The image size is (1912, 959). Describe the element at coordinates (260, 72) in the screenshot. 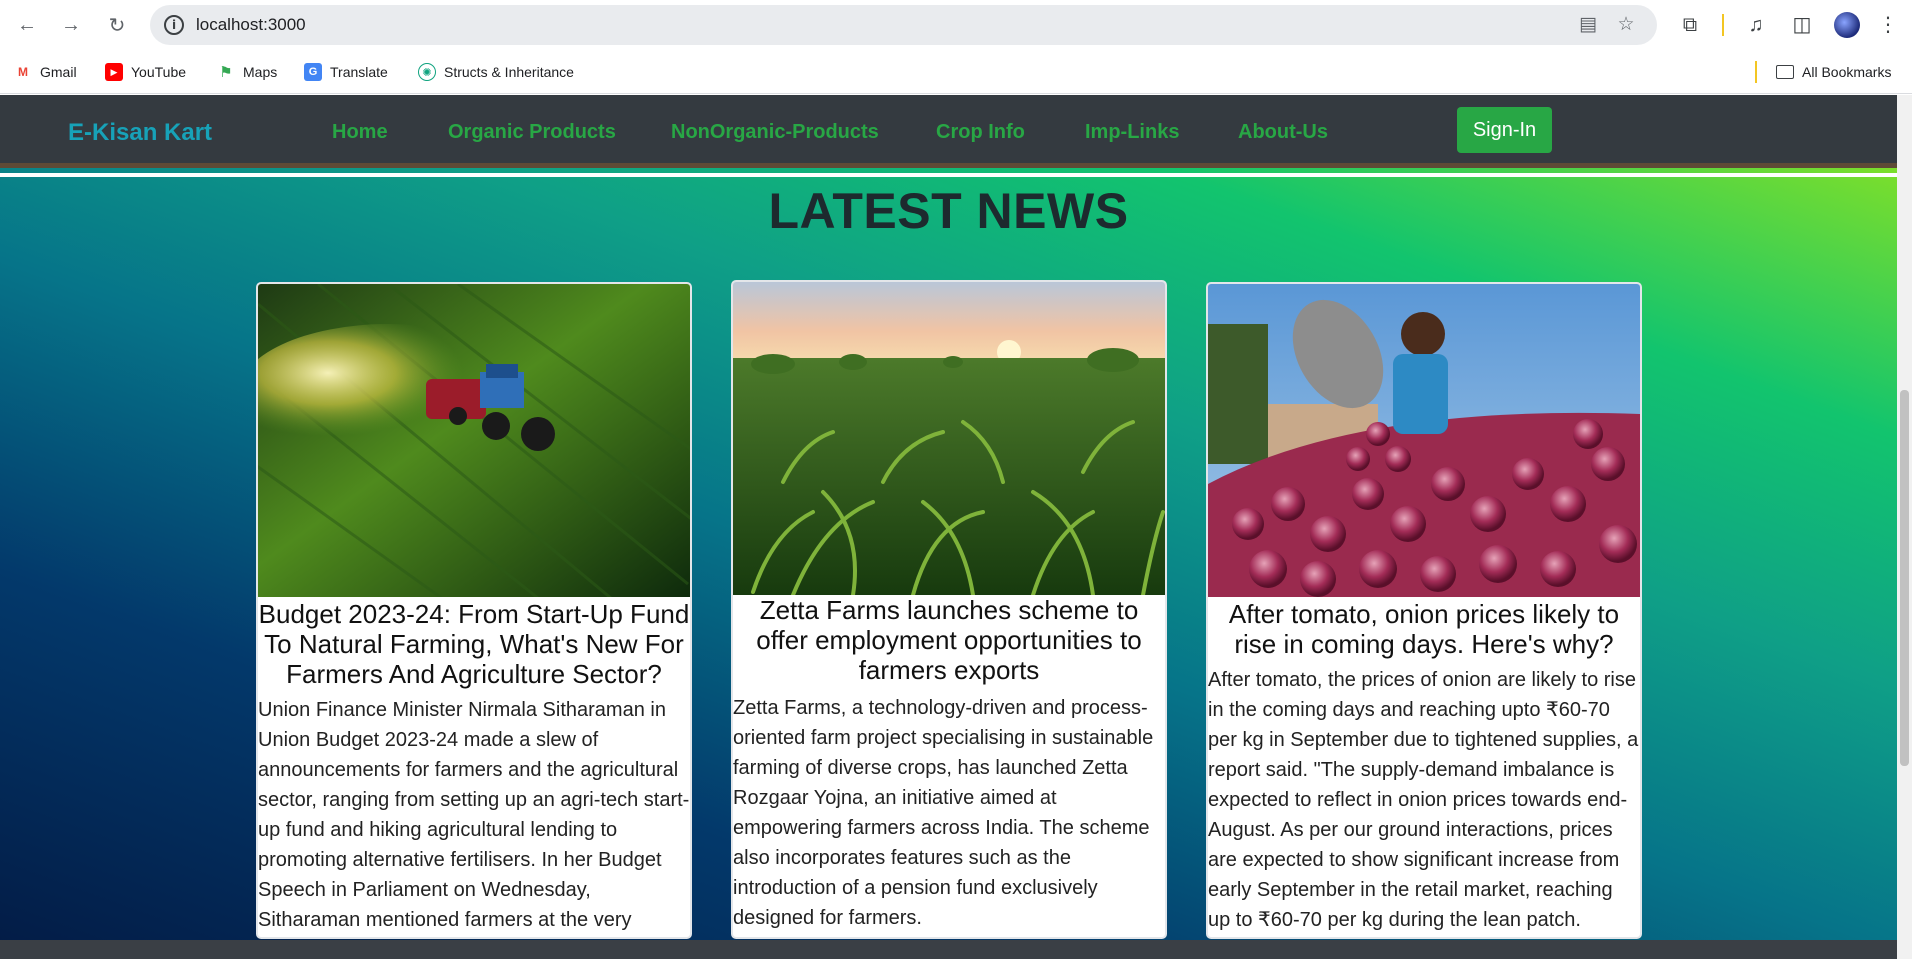

I see `bookmark-label: Maps` at that location.